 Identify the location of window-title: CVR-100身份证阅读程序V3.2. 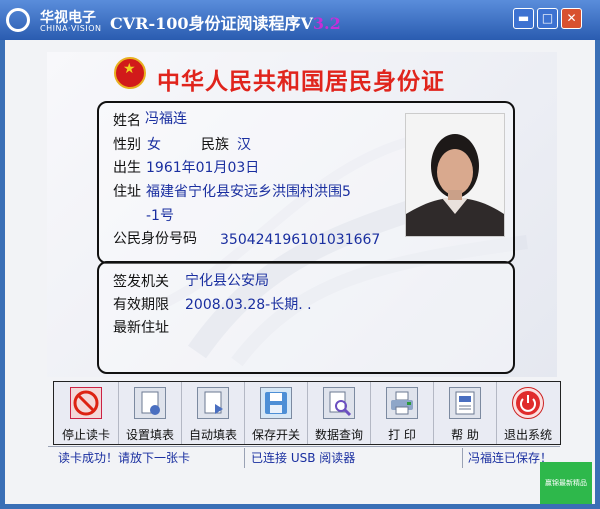
(225, 22).